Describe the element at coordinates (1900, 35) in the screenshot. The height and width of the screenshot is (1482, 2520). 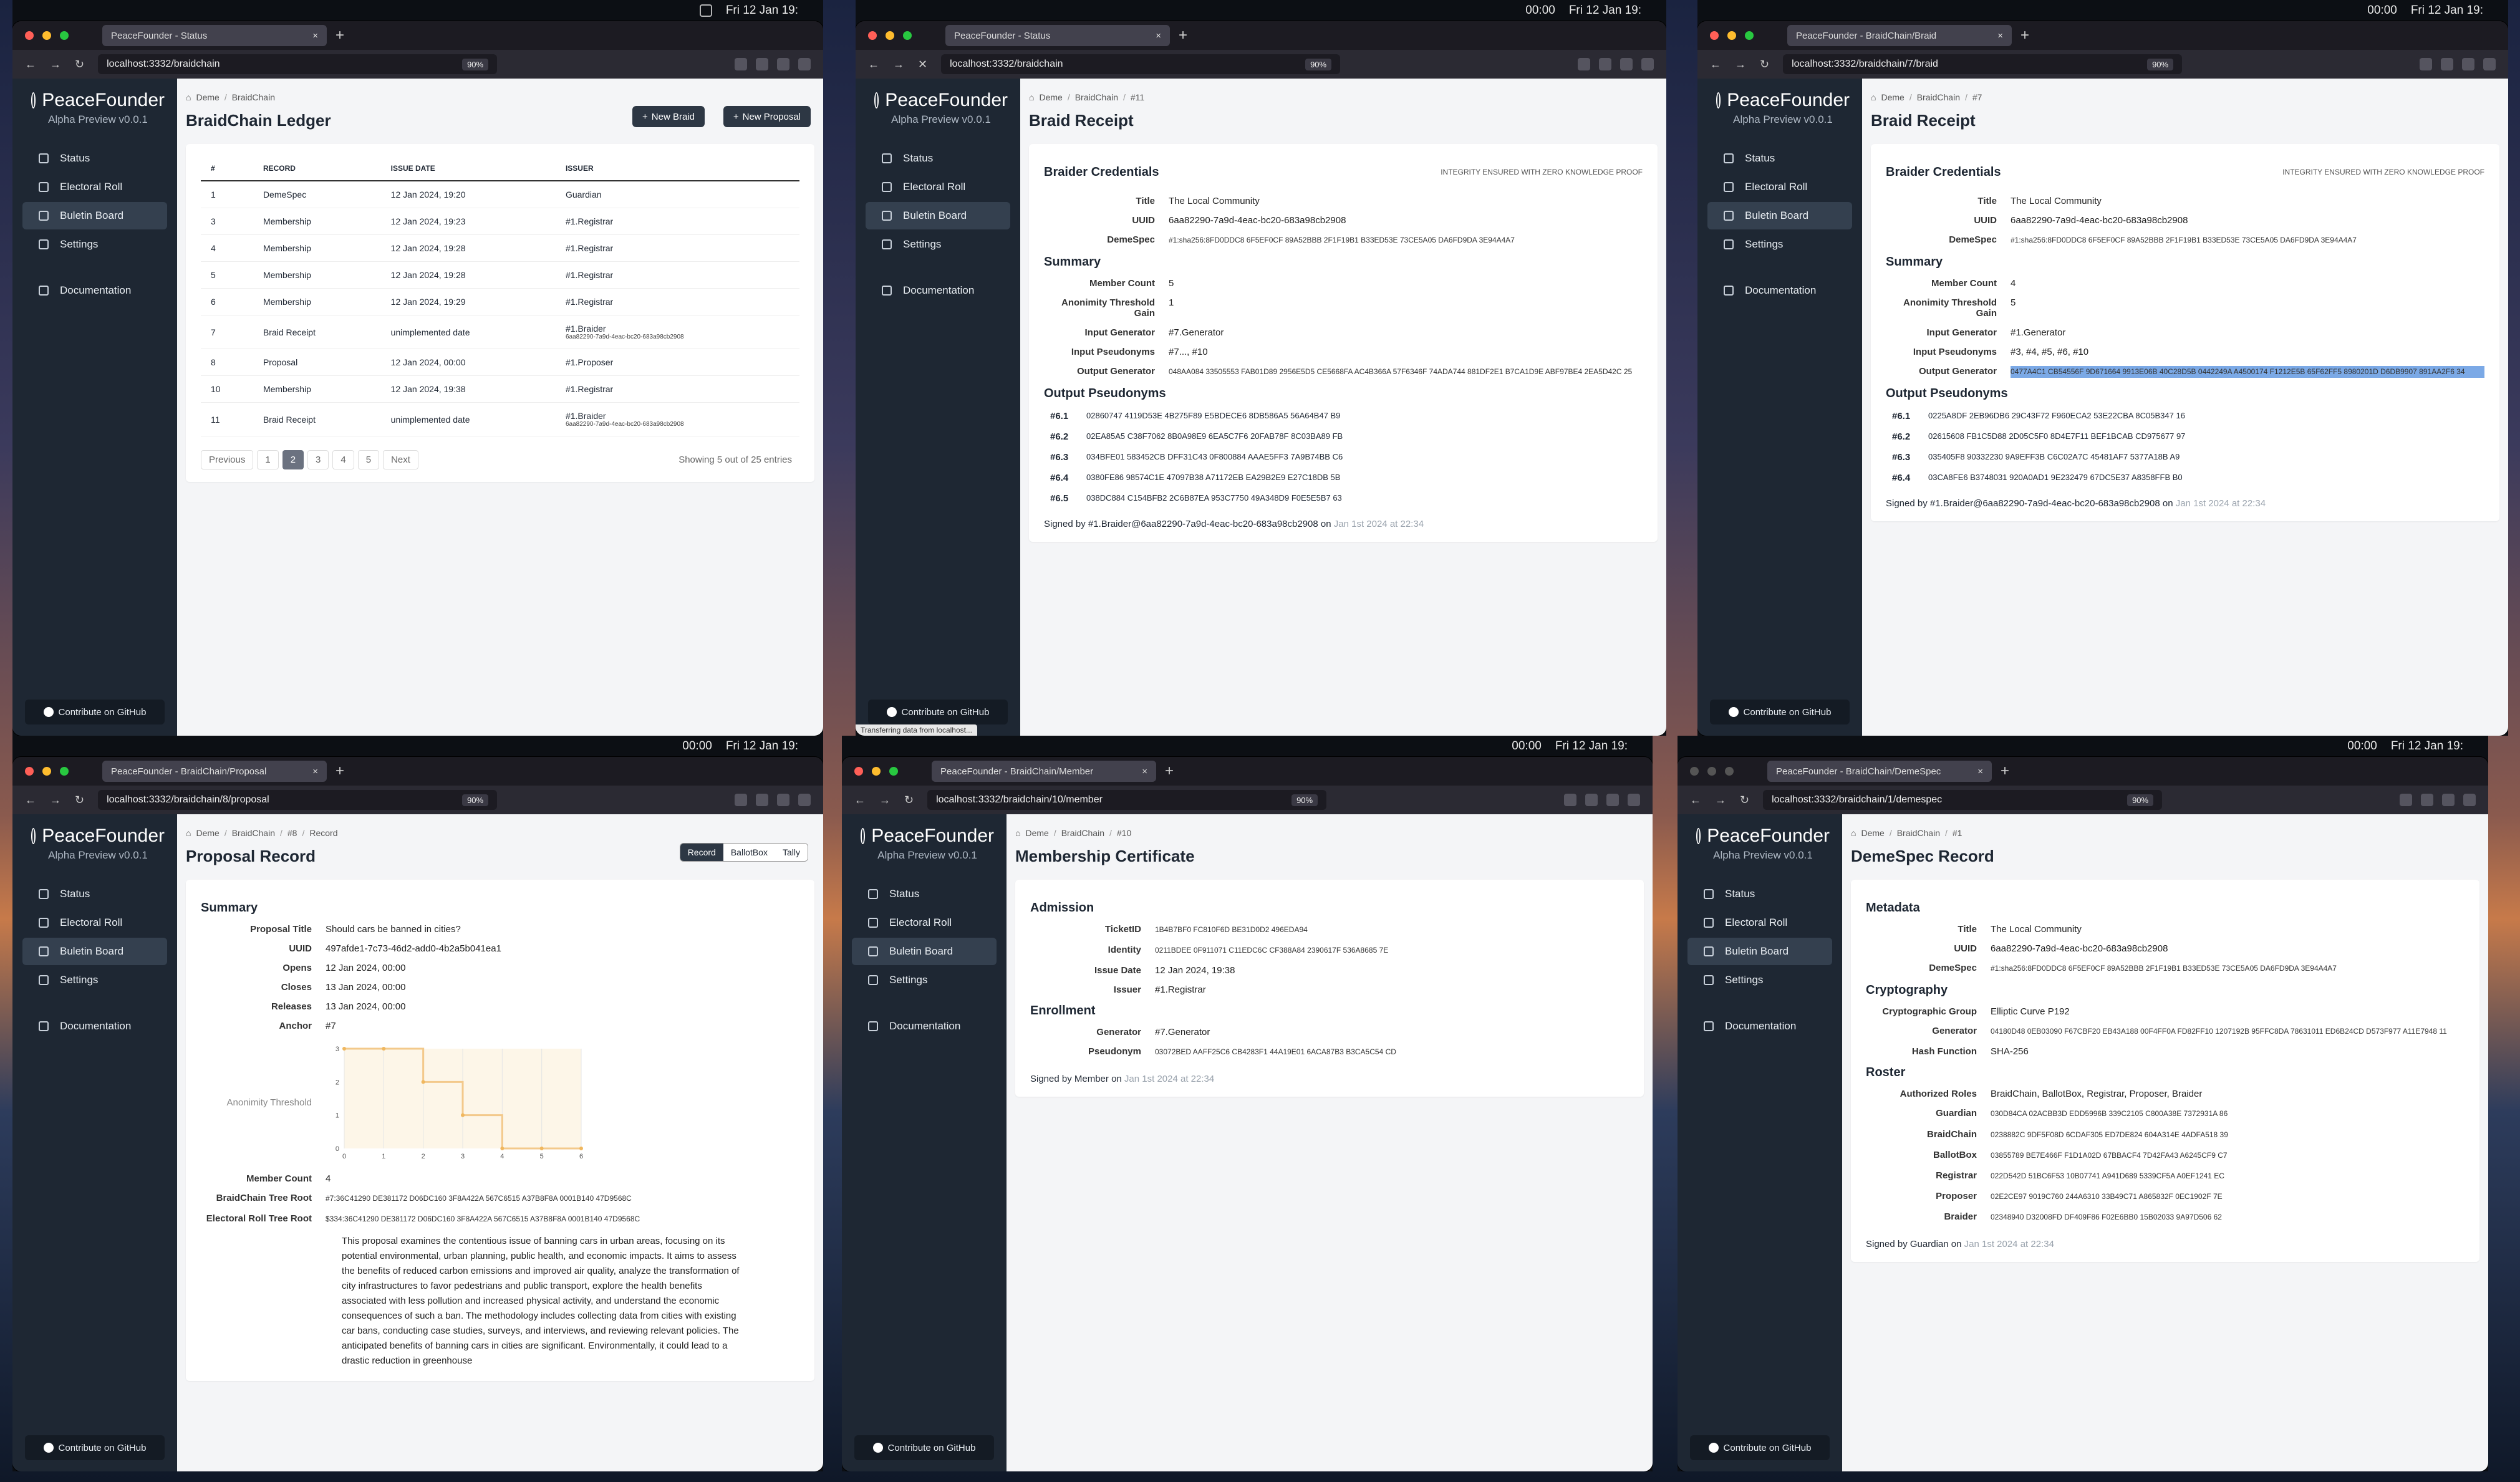
I see `browser-tab: PeaceFounder - BraidChain/Braid ×` at that location.